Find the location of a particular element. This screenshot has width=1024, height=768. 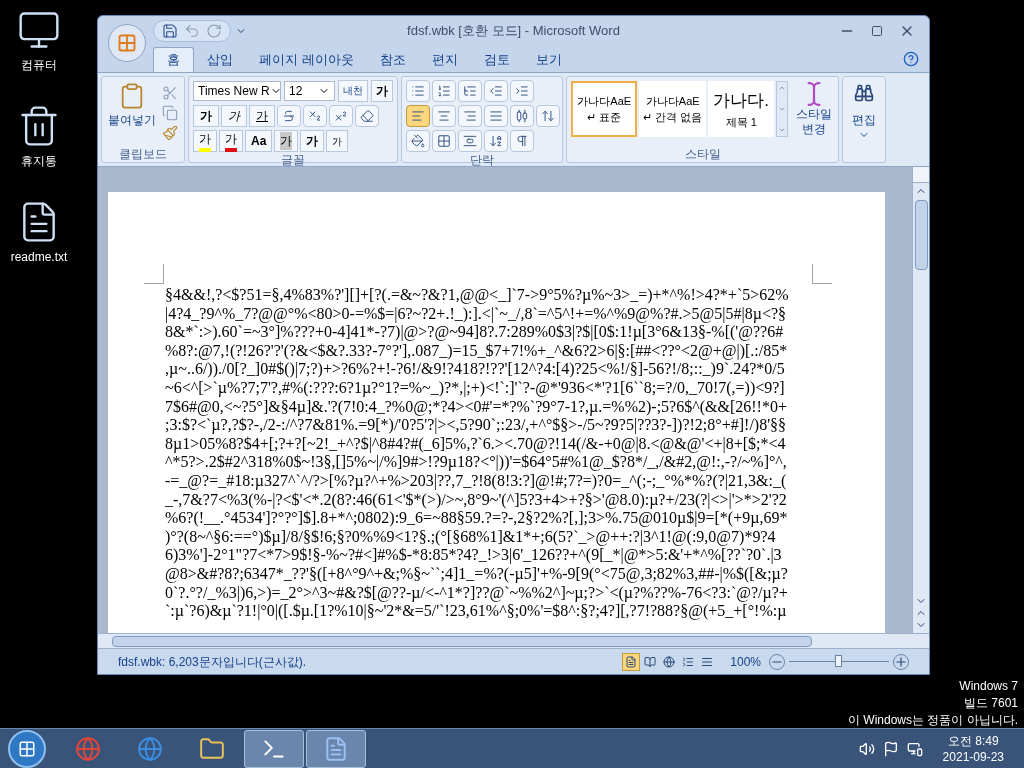

underline-button: 가 is located at coordinates (262, 116).